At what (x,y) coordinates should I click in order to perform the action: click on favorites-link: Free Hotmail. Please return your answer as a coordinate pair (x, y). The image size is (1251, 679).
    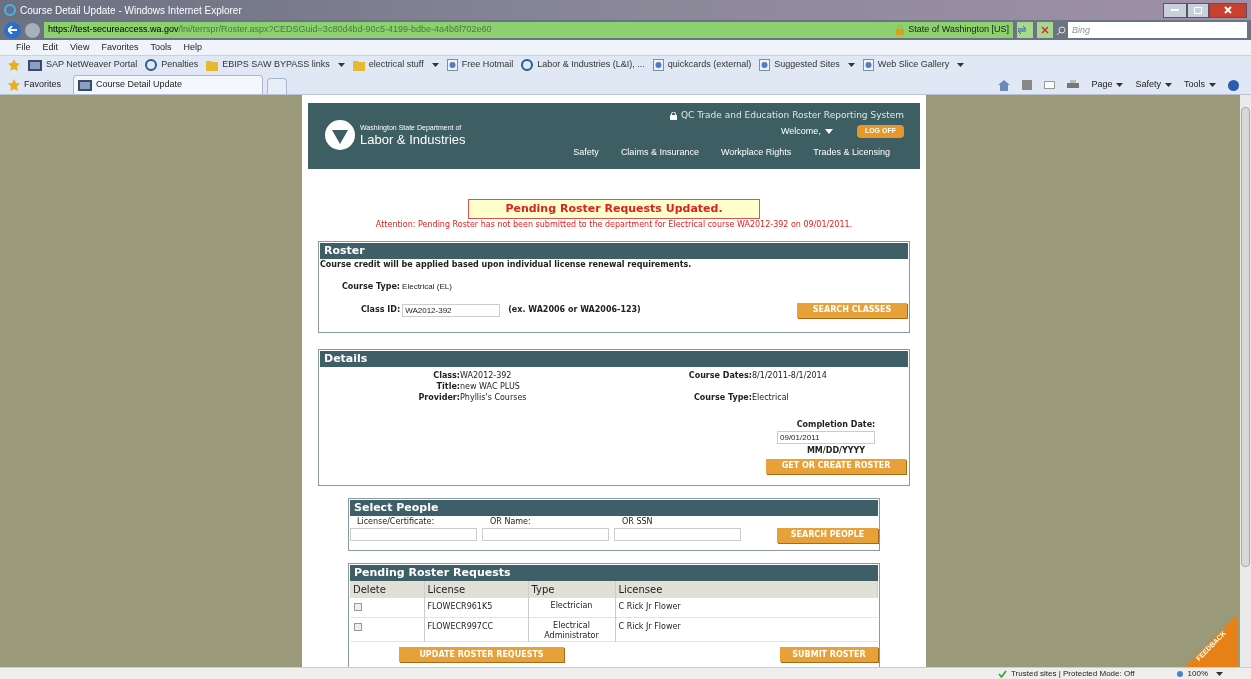
    Looking at the image, I should click on (480, 65).